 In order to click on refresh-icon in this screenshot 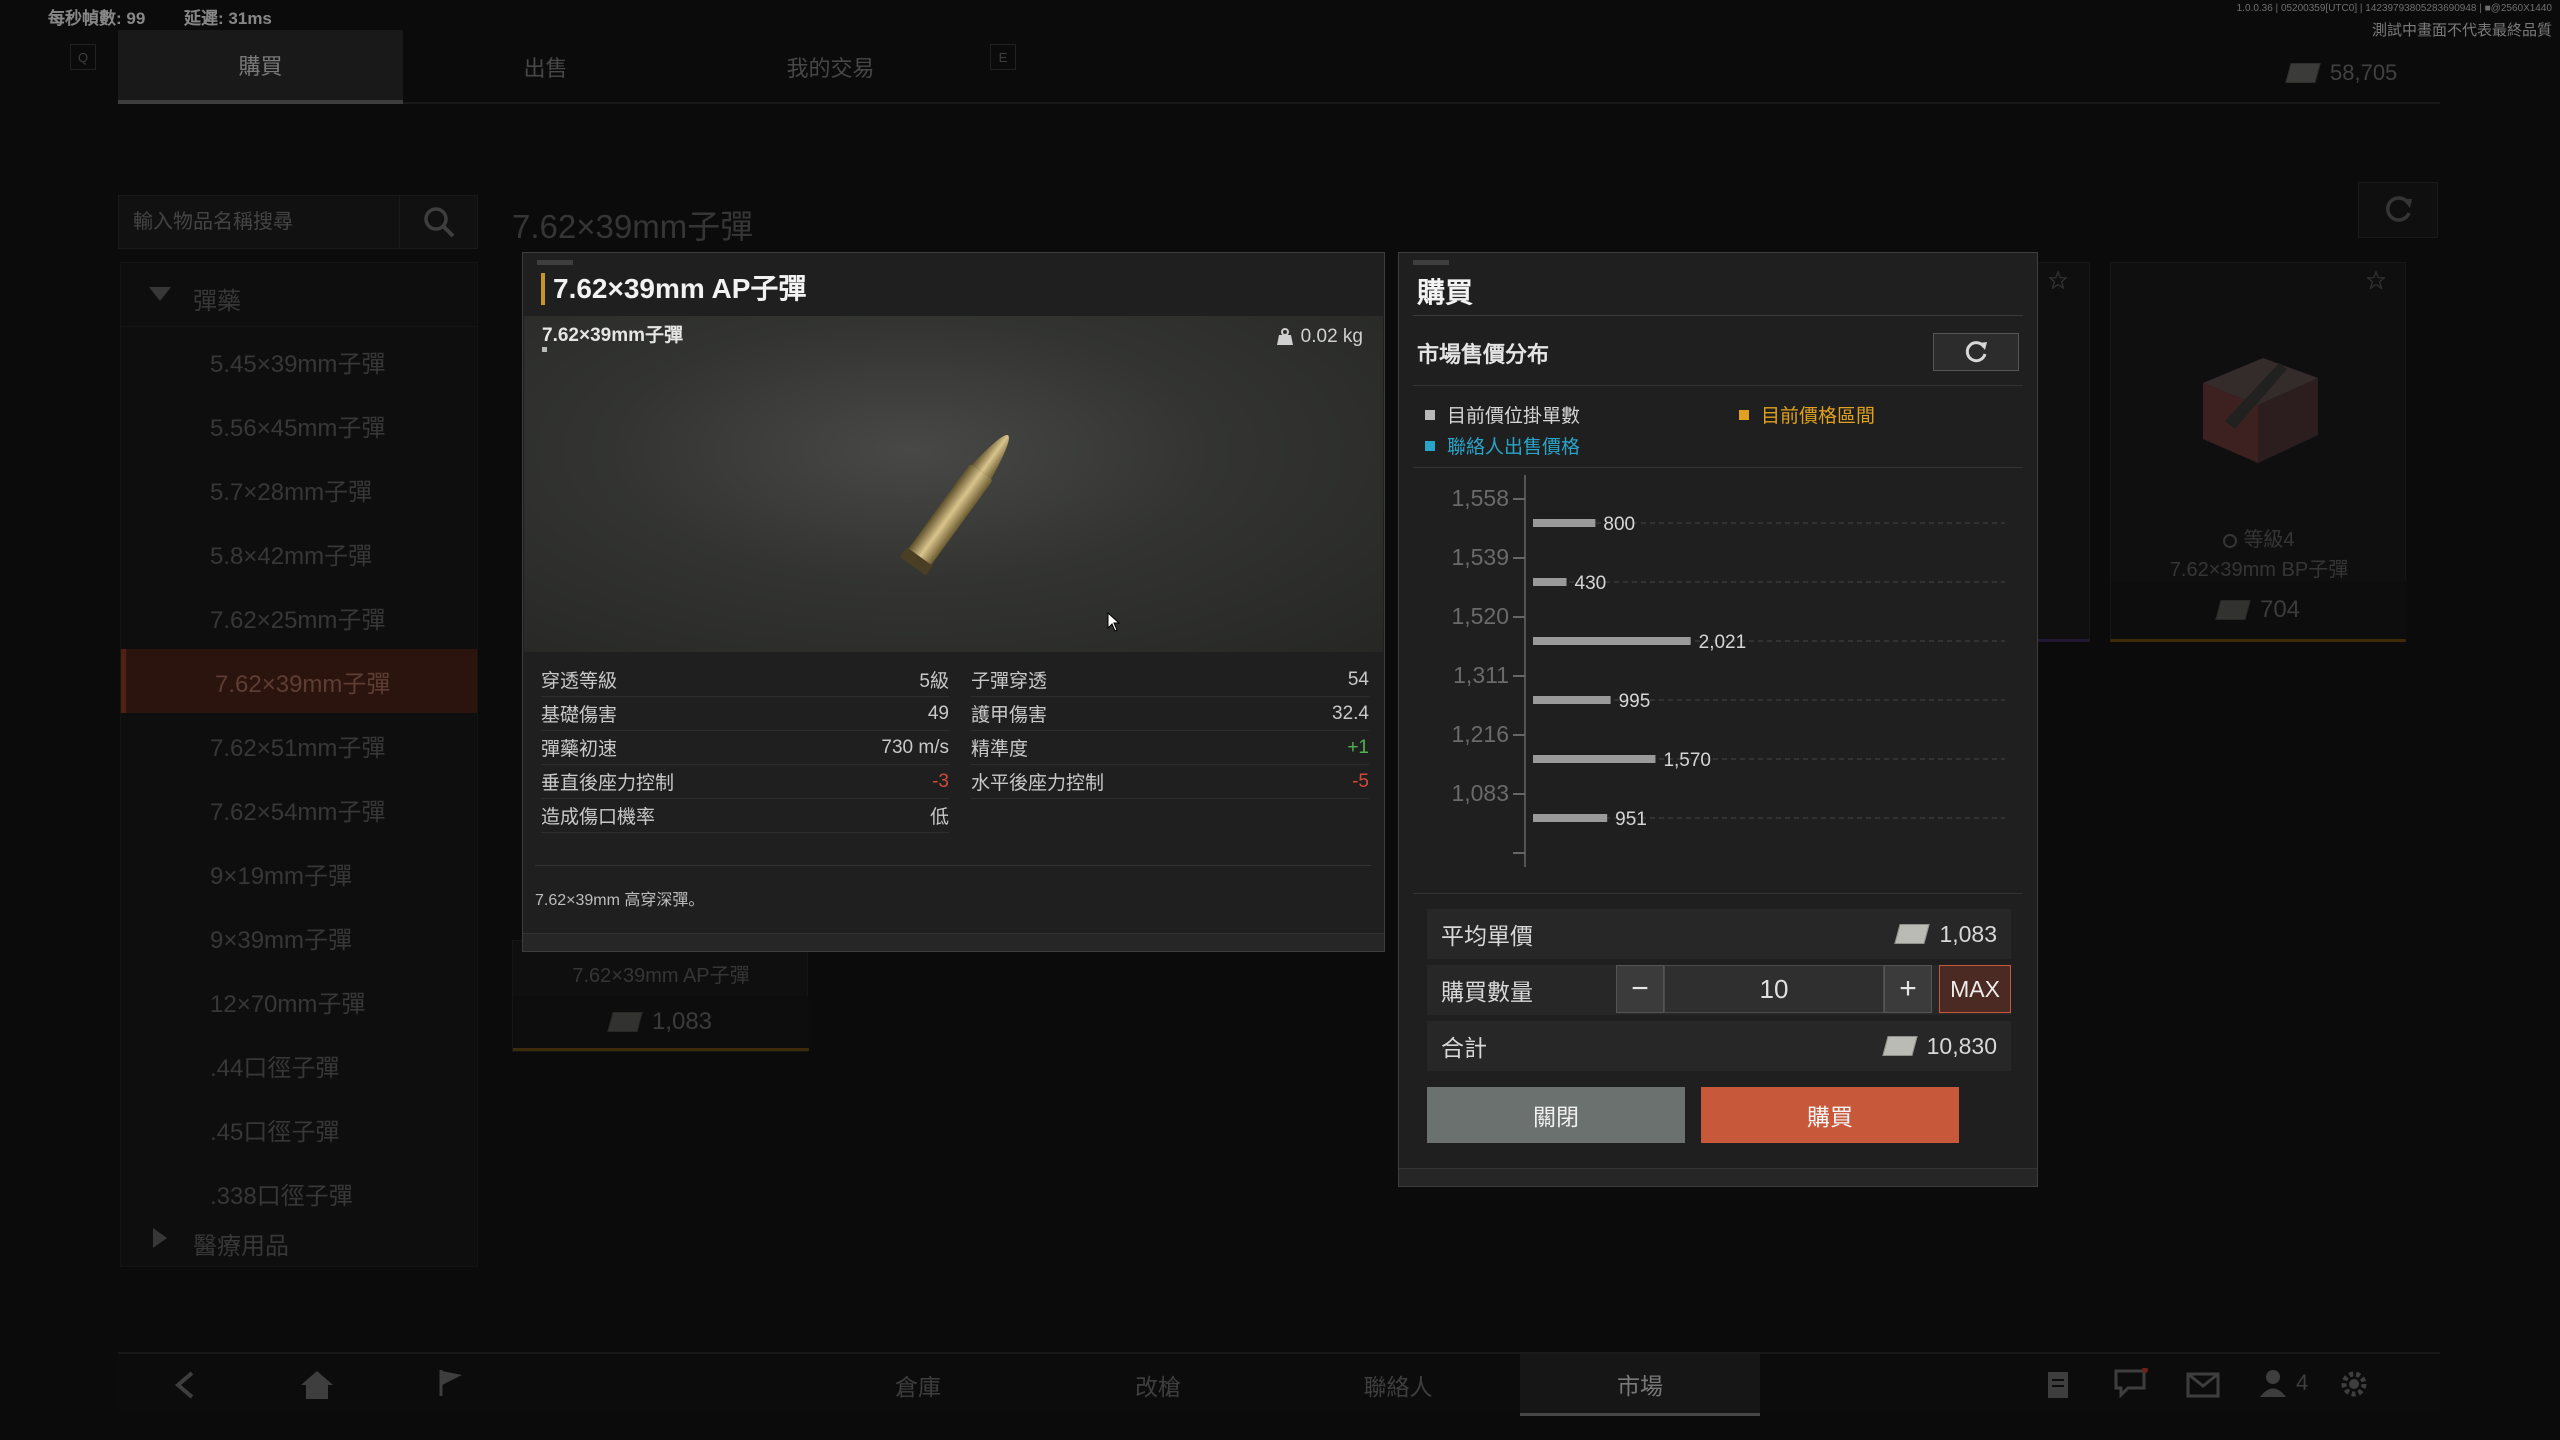, I will do `click(1976, 352)`.